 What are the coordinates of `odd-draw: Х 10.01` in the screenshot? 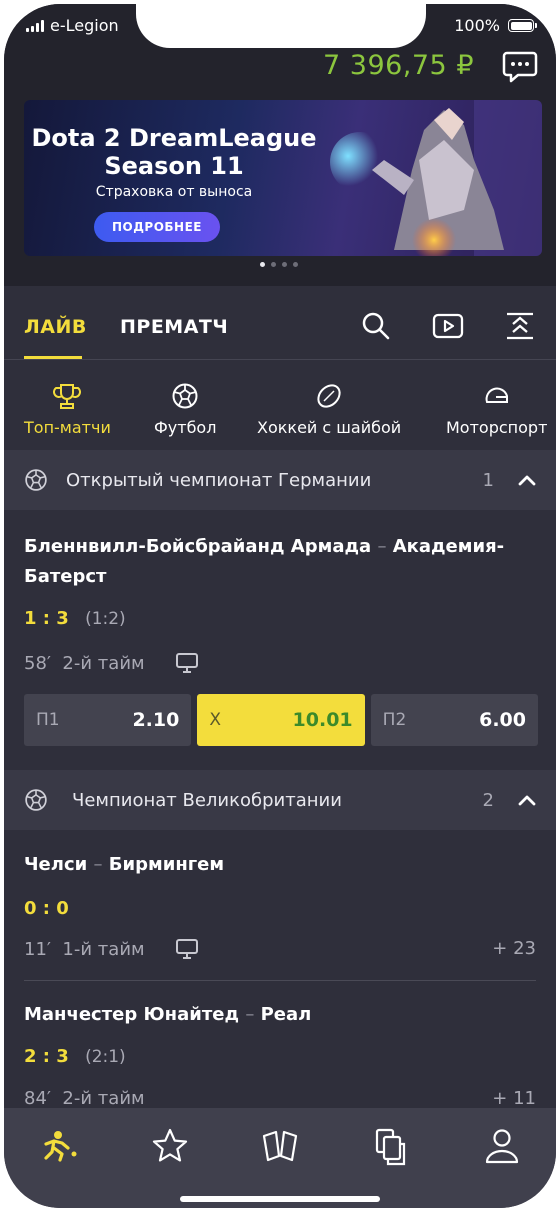 It's located at (281, 720).